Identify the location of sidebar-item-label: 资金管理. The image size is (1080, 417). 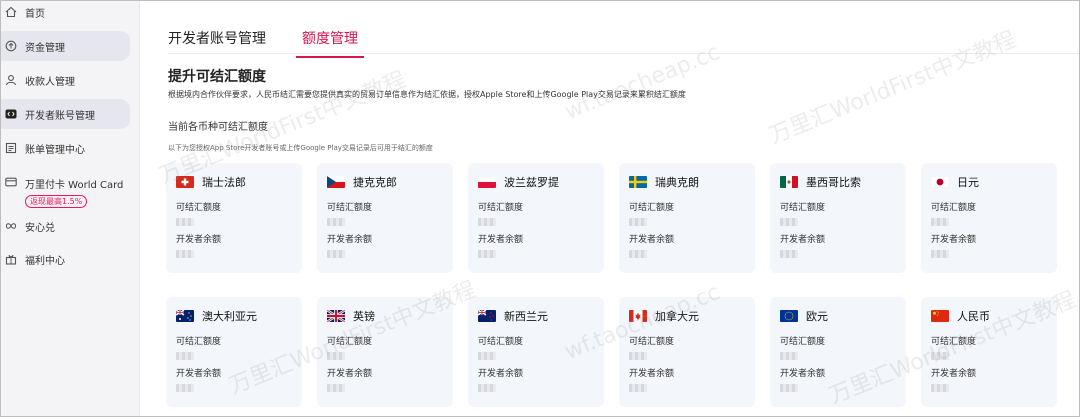
(45, 48).